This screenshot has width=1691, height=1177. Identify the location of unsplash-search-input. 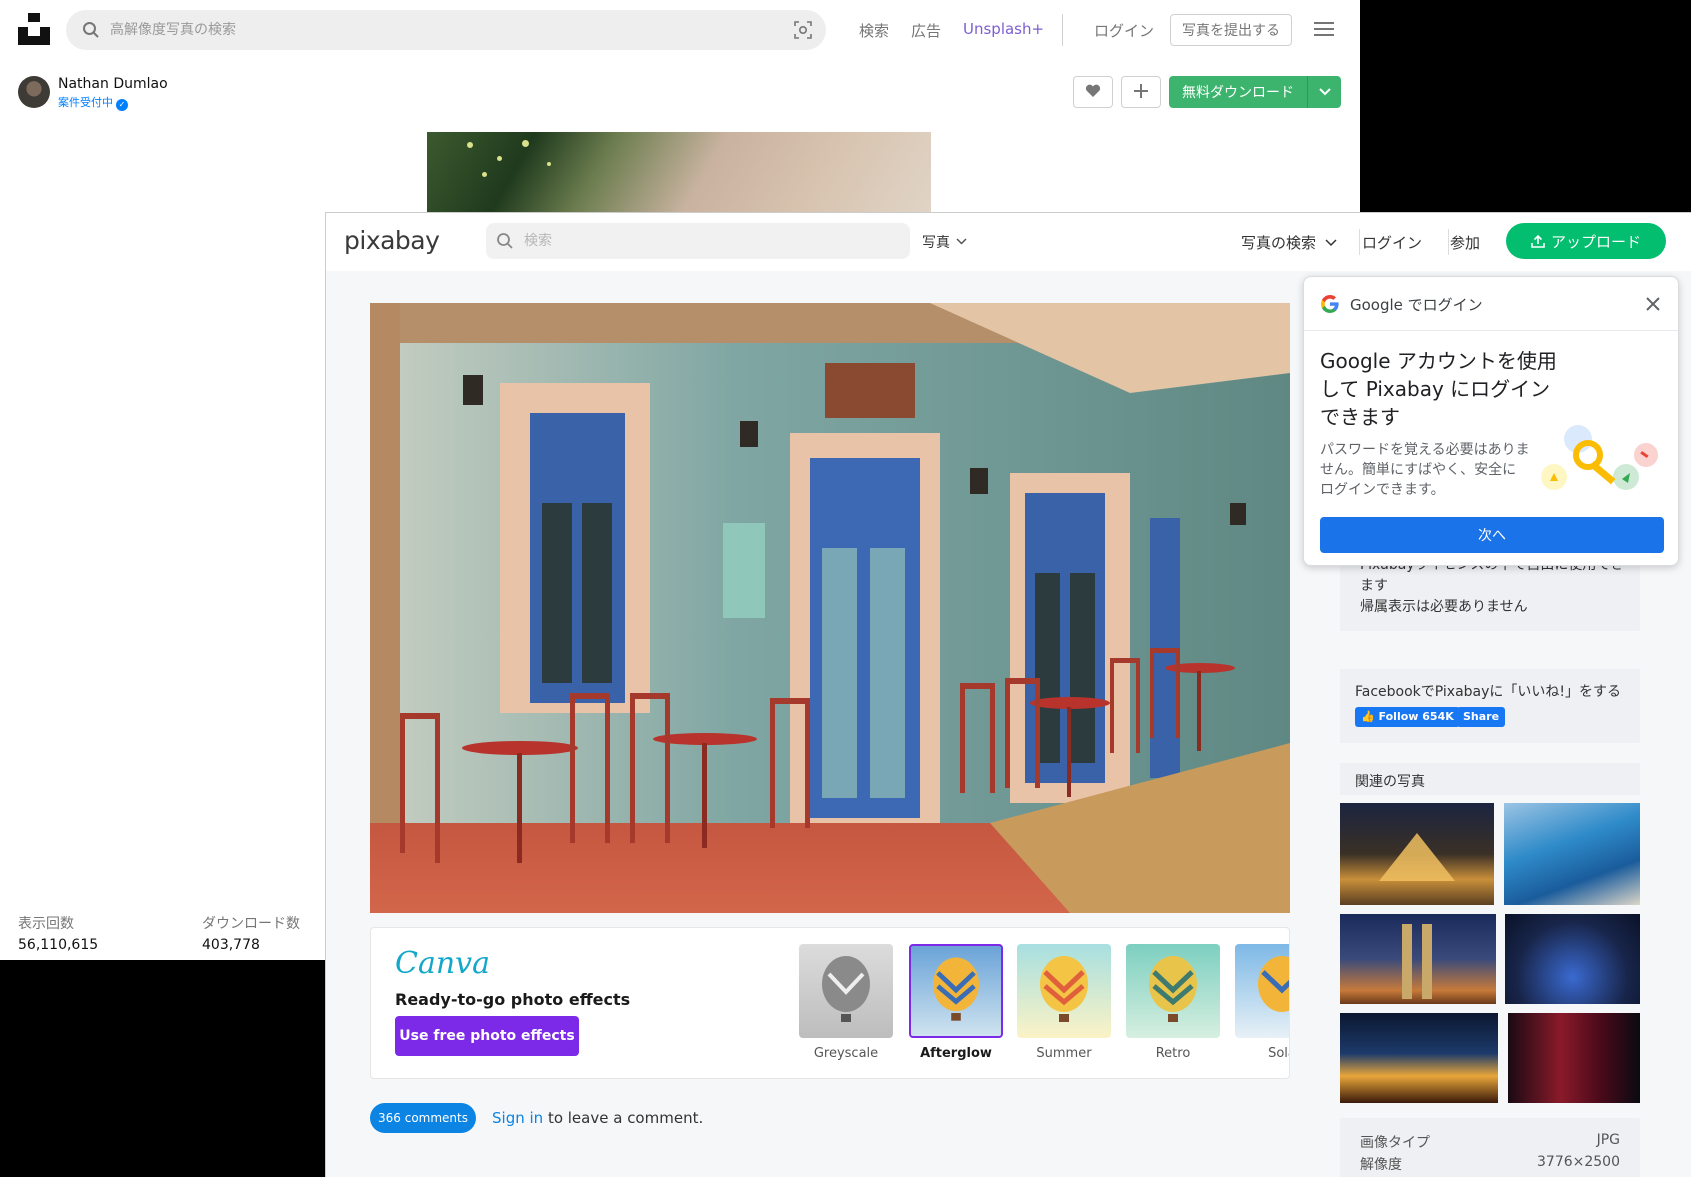
(440, 30).